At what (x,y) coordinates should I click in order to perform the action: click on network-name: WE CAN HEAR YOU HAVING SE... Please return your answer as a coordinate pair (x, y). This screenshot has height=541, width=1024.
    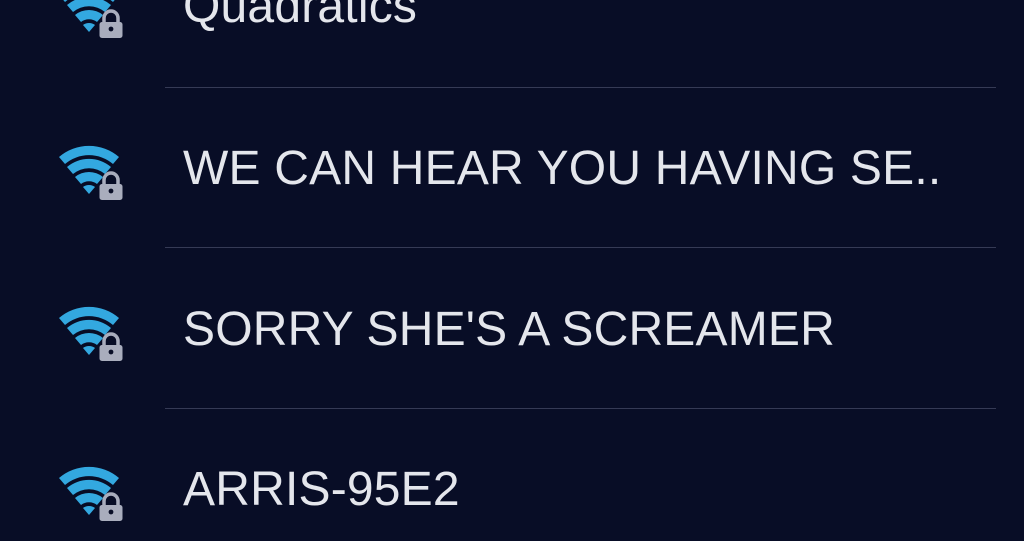
    Looking at the image, I should click on (562, 168).